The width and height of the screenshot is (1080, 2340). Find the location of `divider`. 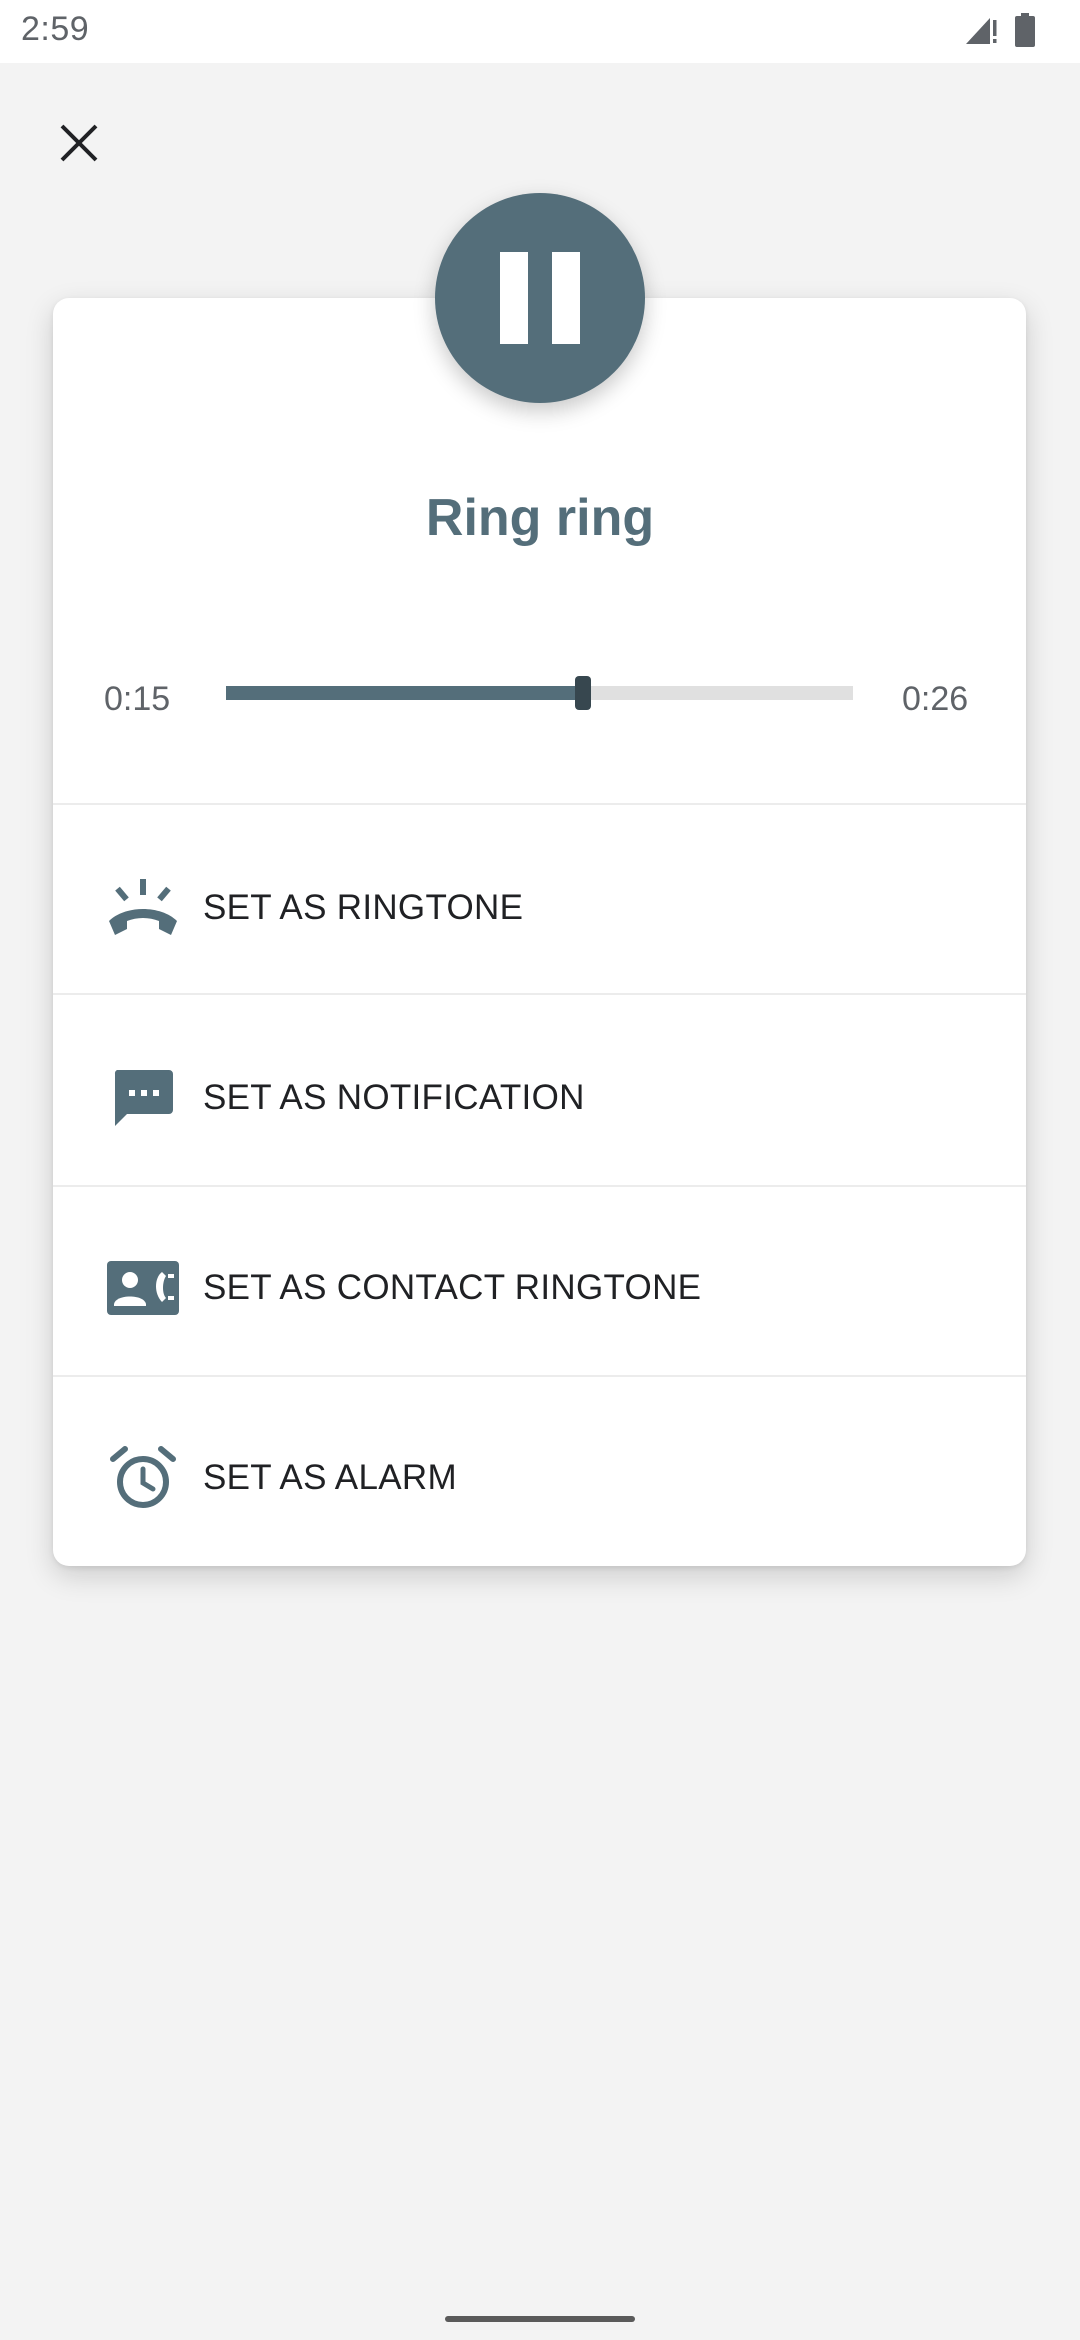

divider is located at coordinates (539, 804).